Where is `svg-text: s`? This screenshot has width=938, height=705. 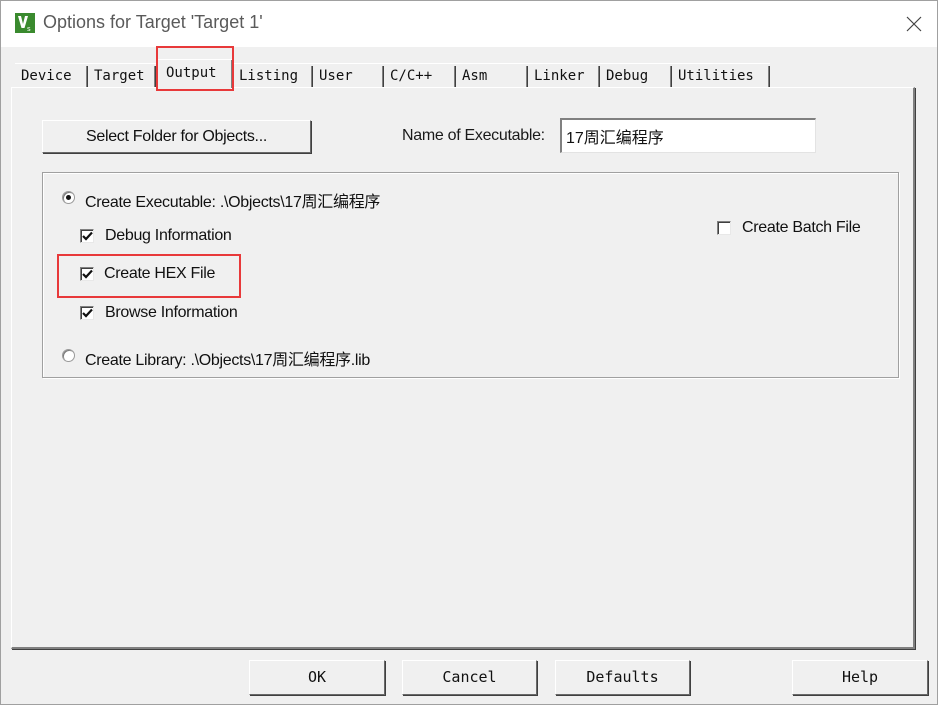 svg-text: s is located at coordinates (29, 29).